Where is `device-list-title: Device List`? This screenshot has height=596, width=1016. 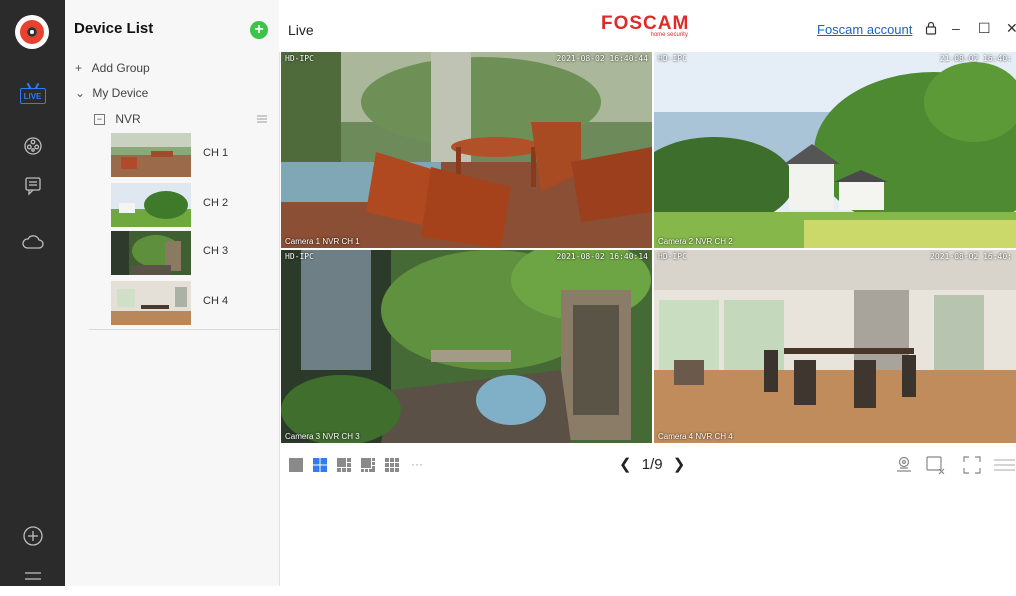 device-list-title: Device List is located at coordinates (114, 28).